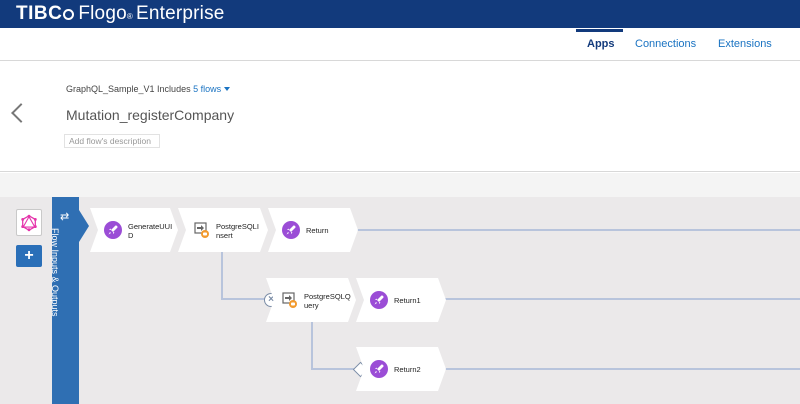 The width and height of the screenshot is (800, 404). I want to click on activity-return: Return, so click(313, 230).